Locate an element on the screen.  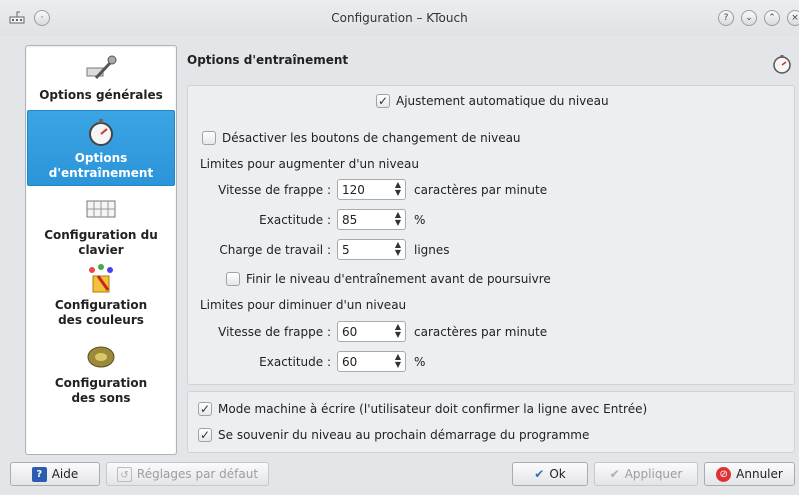
sidebar-item-training: Options d'entraînement is located at coordinates (101, 148).